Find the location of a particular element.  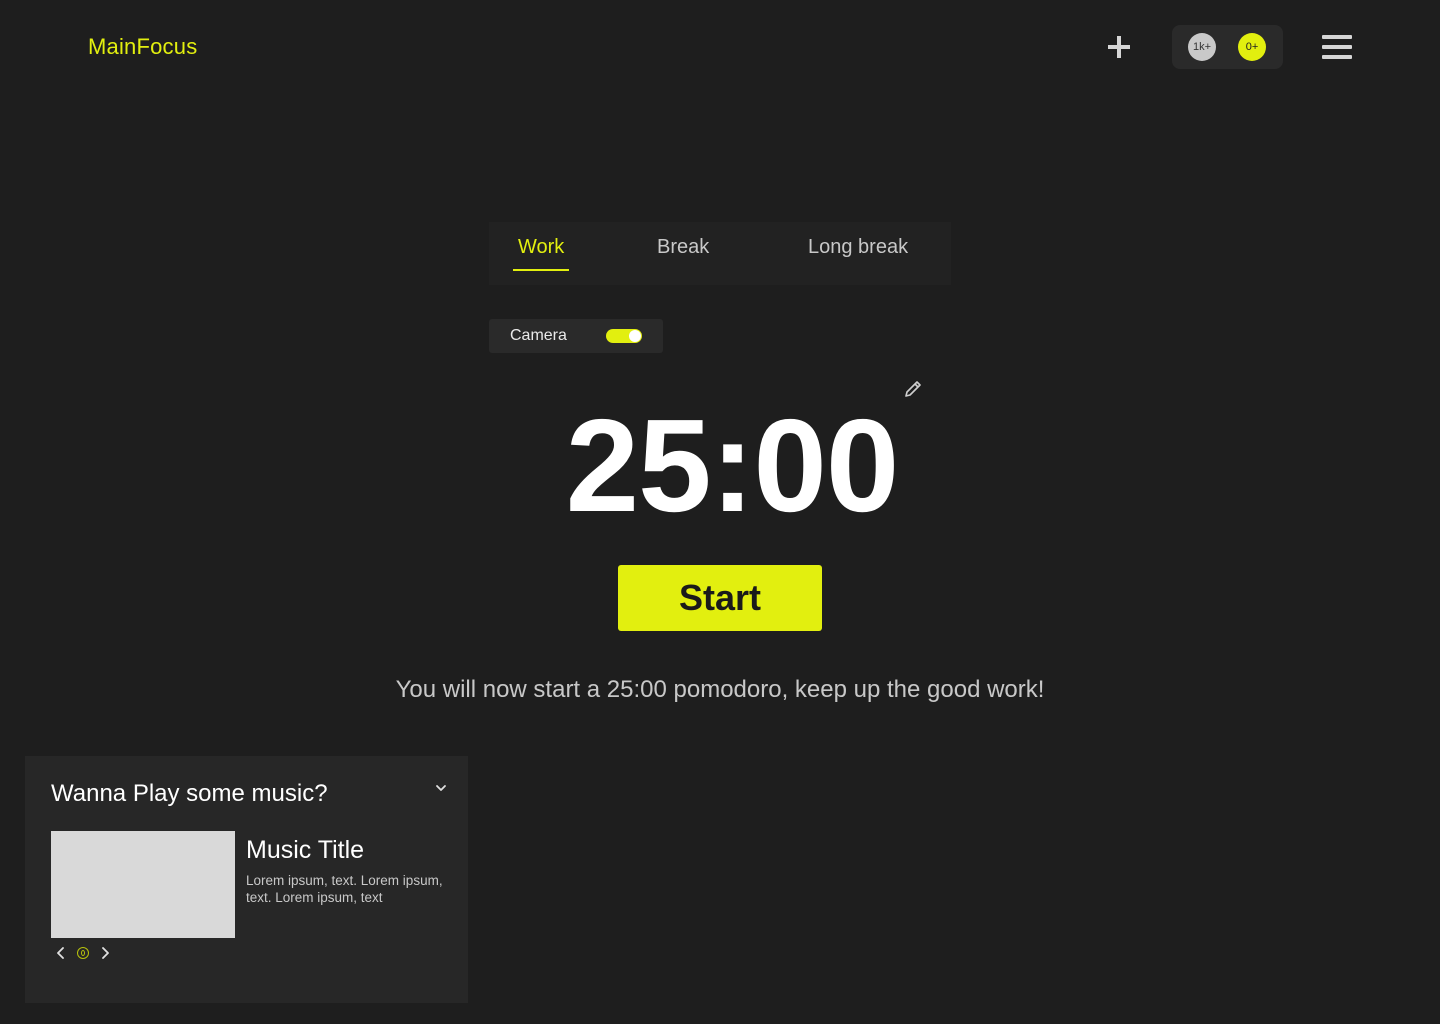

stat-badge-today: 0+ is located at coordinates (1252, 47).